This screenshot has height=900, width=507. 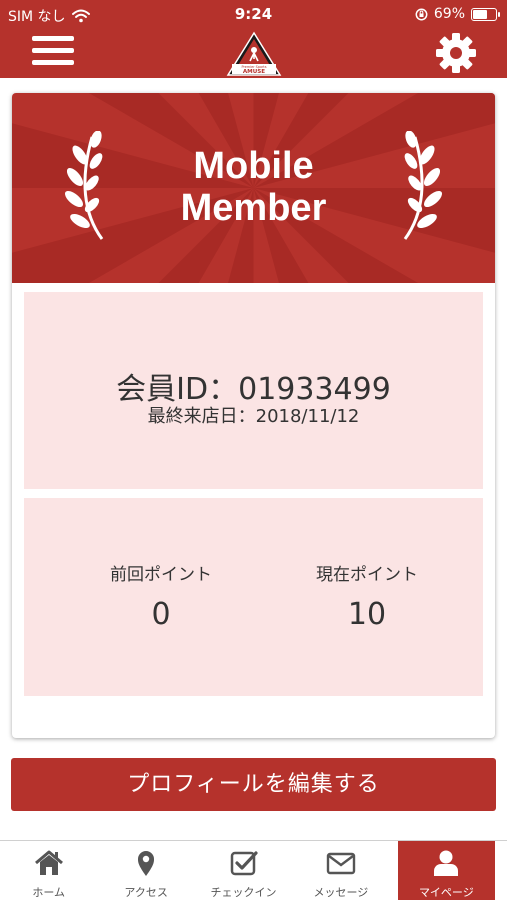 What do you see at coordinates (49, 892) in the screenshot?
I see `tab-home-label: ホーム` at bounding box center [49, 892].